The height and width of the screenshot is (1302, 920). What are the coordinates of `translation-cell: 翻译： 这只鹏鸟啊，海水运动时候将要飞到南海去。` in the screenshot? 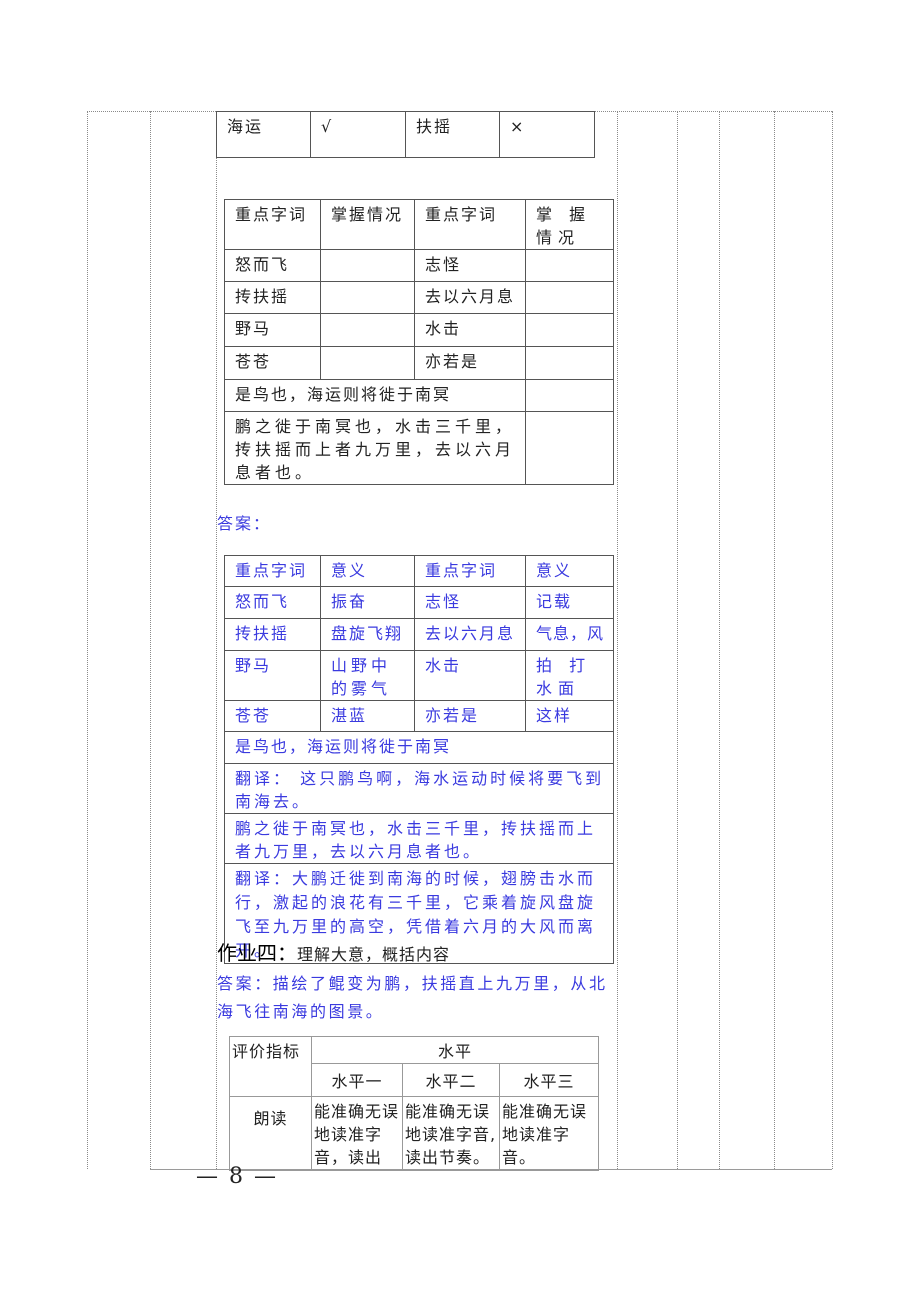 It's located at (419, 788).